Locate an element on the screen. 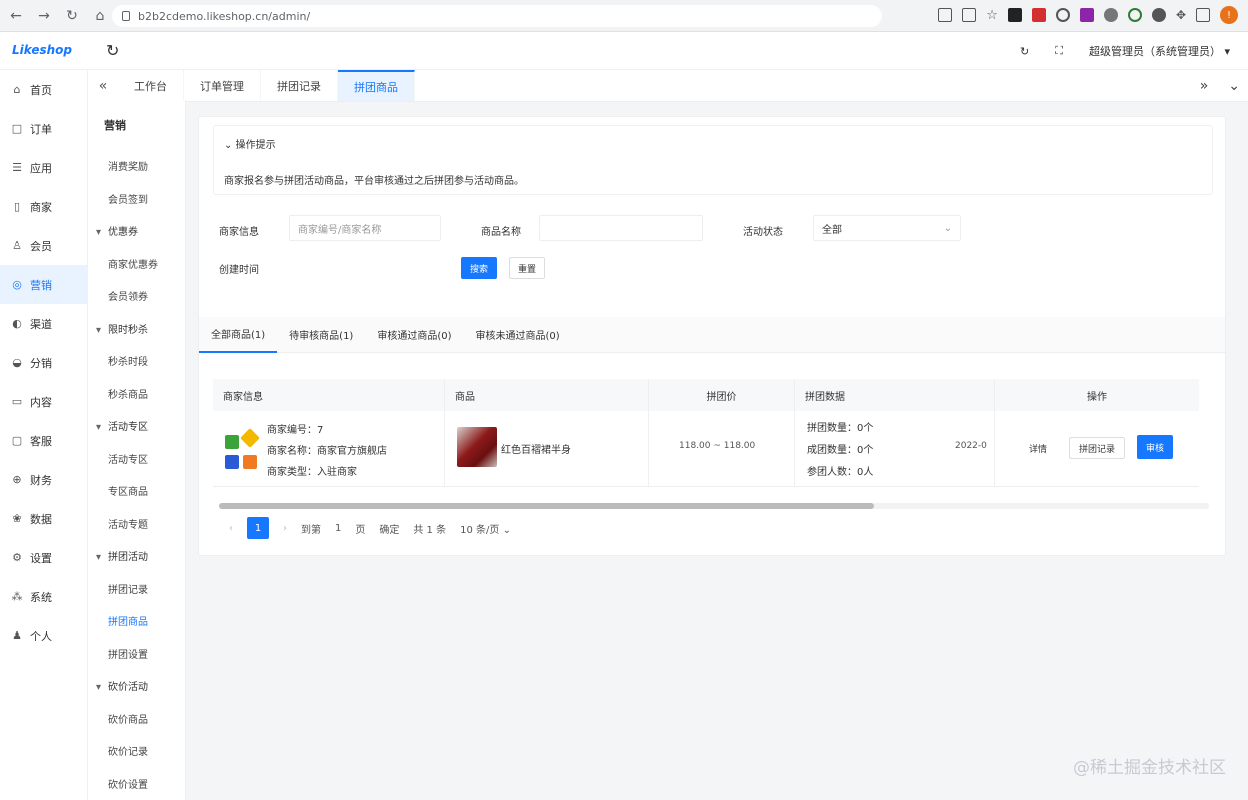 The width and height of the screenshot is (1248, 800). refresh-icon: ↻ is located at coordinates (112, 50).